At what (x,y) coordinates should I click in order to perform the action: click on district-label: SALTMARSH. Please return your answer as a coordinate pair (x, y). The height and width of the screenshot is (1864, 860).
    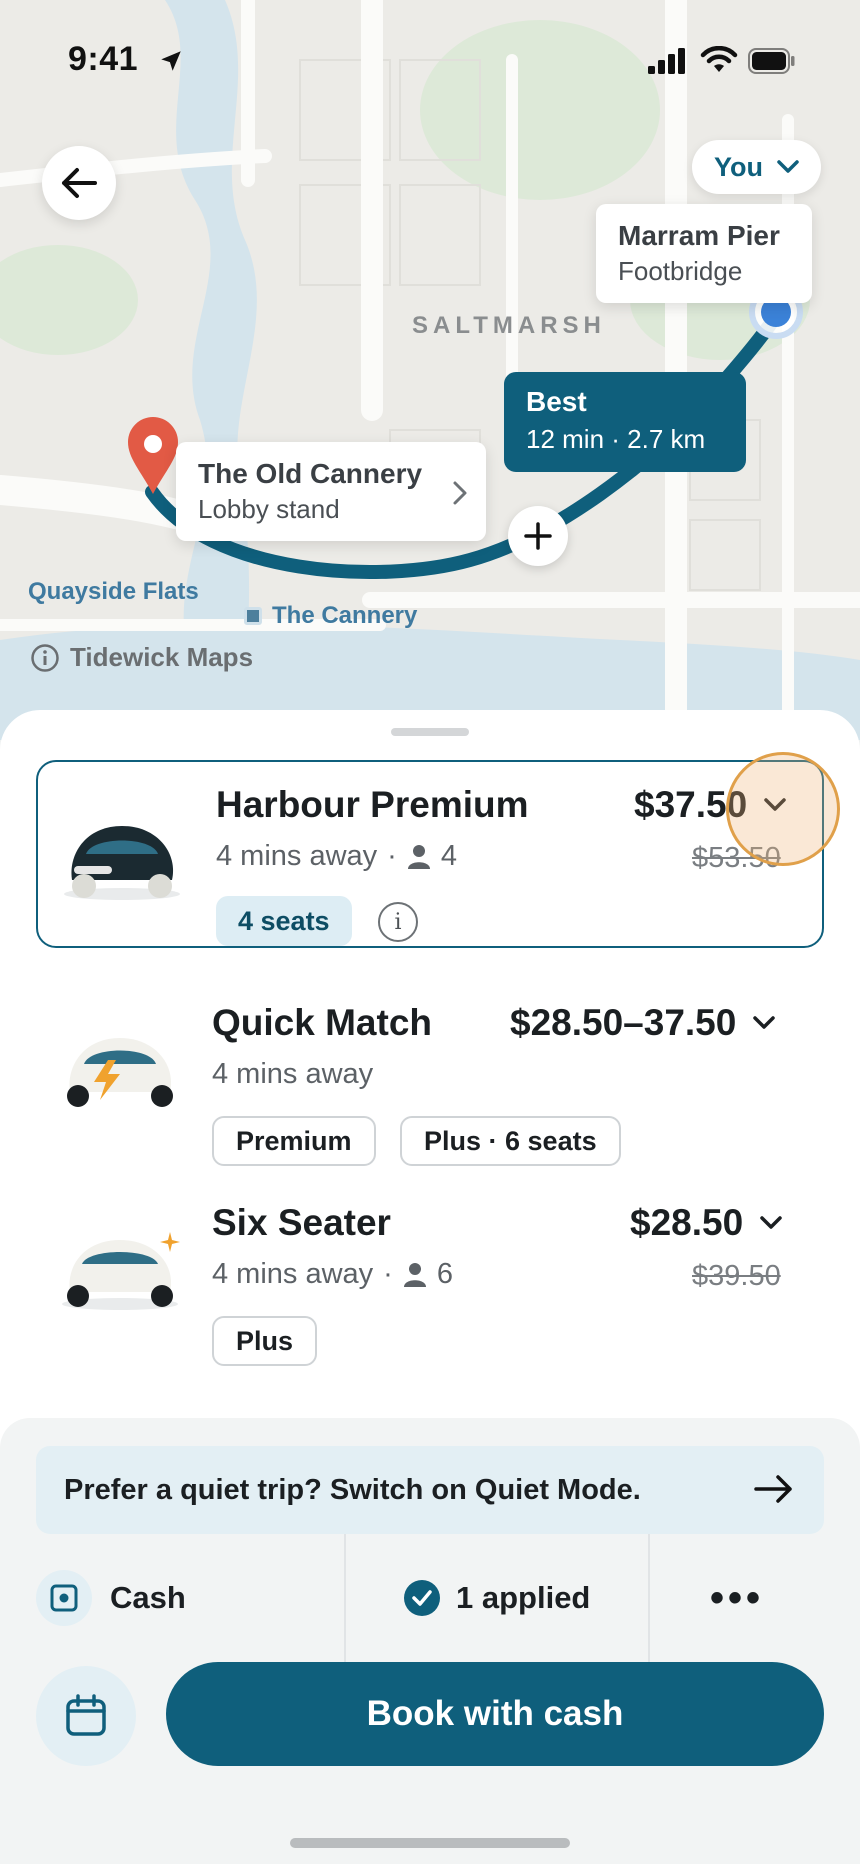
    Looking at the image, I should click on (509, 325).